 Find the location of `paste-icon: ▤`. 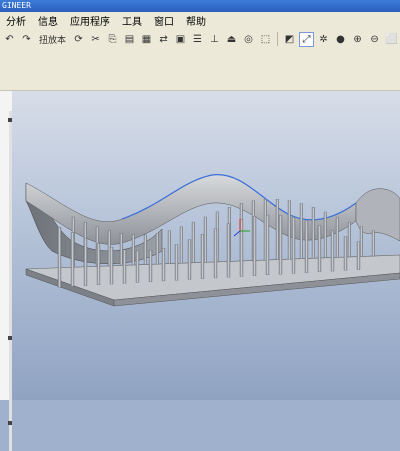

paste-icon: ▤ is located at coordinates (129, 39).